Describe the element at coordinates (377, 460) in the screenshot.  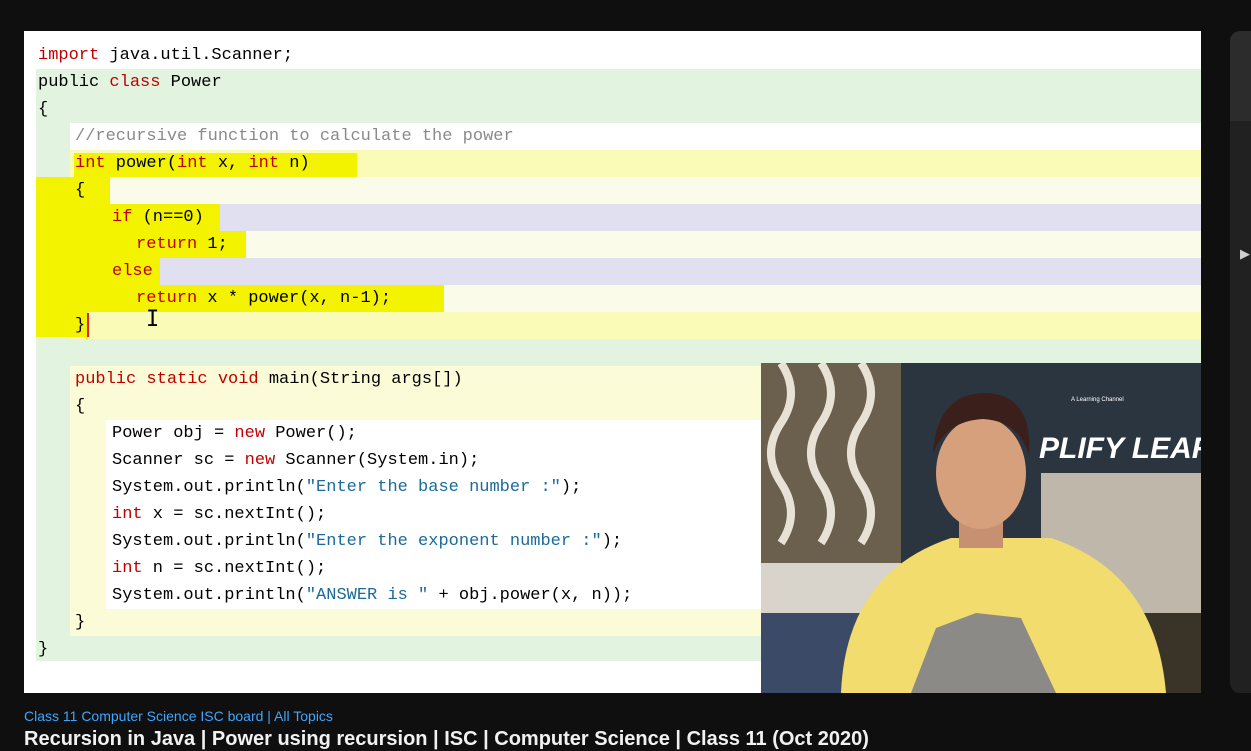
I see `code-token: Scanner(System.in);` at that location.